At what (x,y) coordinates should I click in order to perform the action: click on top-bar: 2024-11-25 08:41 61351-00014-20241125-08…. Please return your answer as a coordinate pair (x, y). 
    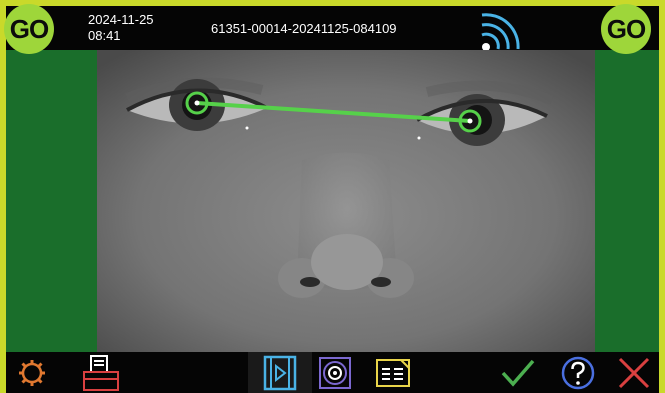
    Looking at the image, I should click on (332, 28).